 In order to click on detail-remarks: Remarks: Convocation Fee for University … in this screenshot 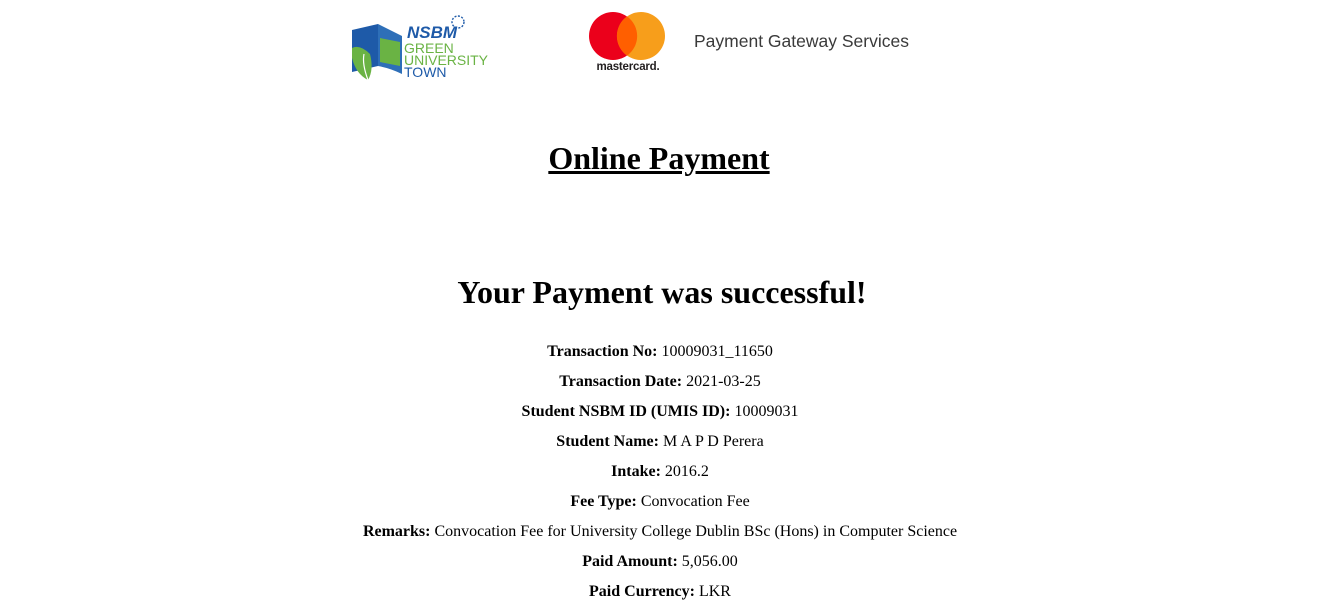, I will do `click(660, 532)`.